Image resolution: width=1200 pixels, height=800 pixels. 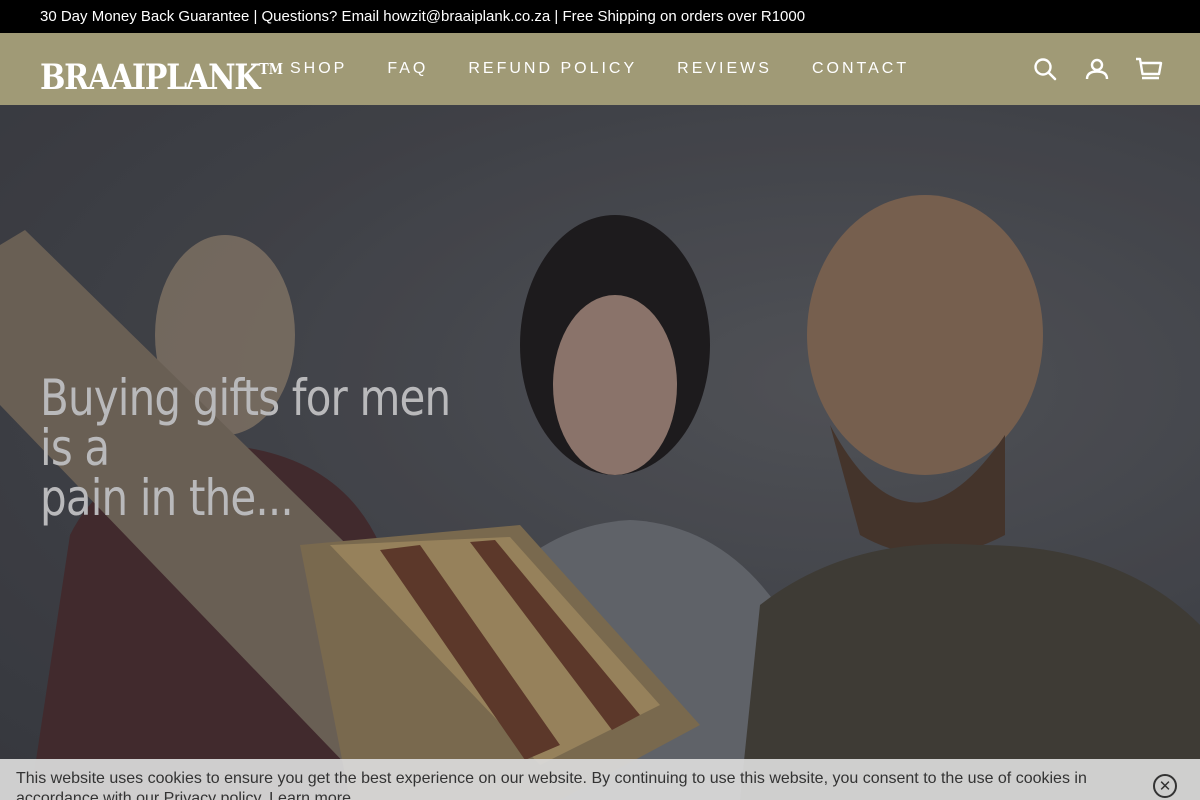 What do you see at coordinates (860, 69) in the screenshot?
I see `nav-contact: CONTACT` at bounding box center [860, 69].